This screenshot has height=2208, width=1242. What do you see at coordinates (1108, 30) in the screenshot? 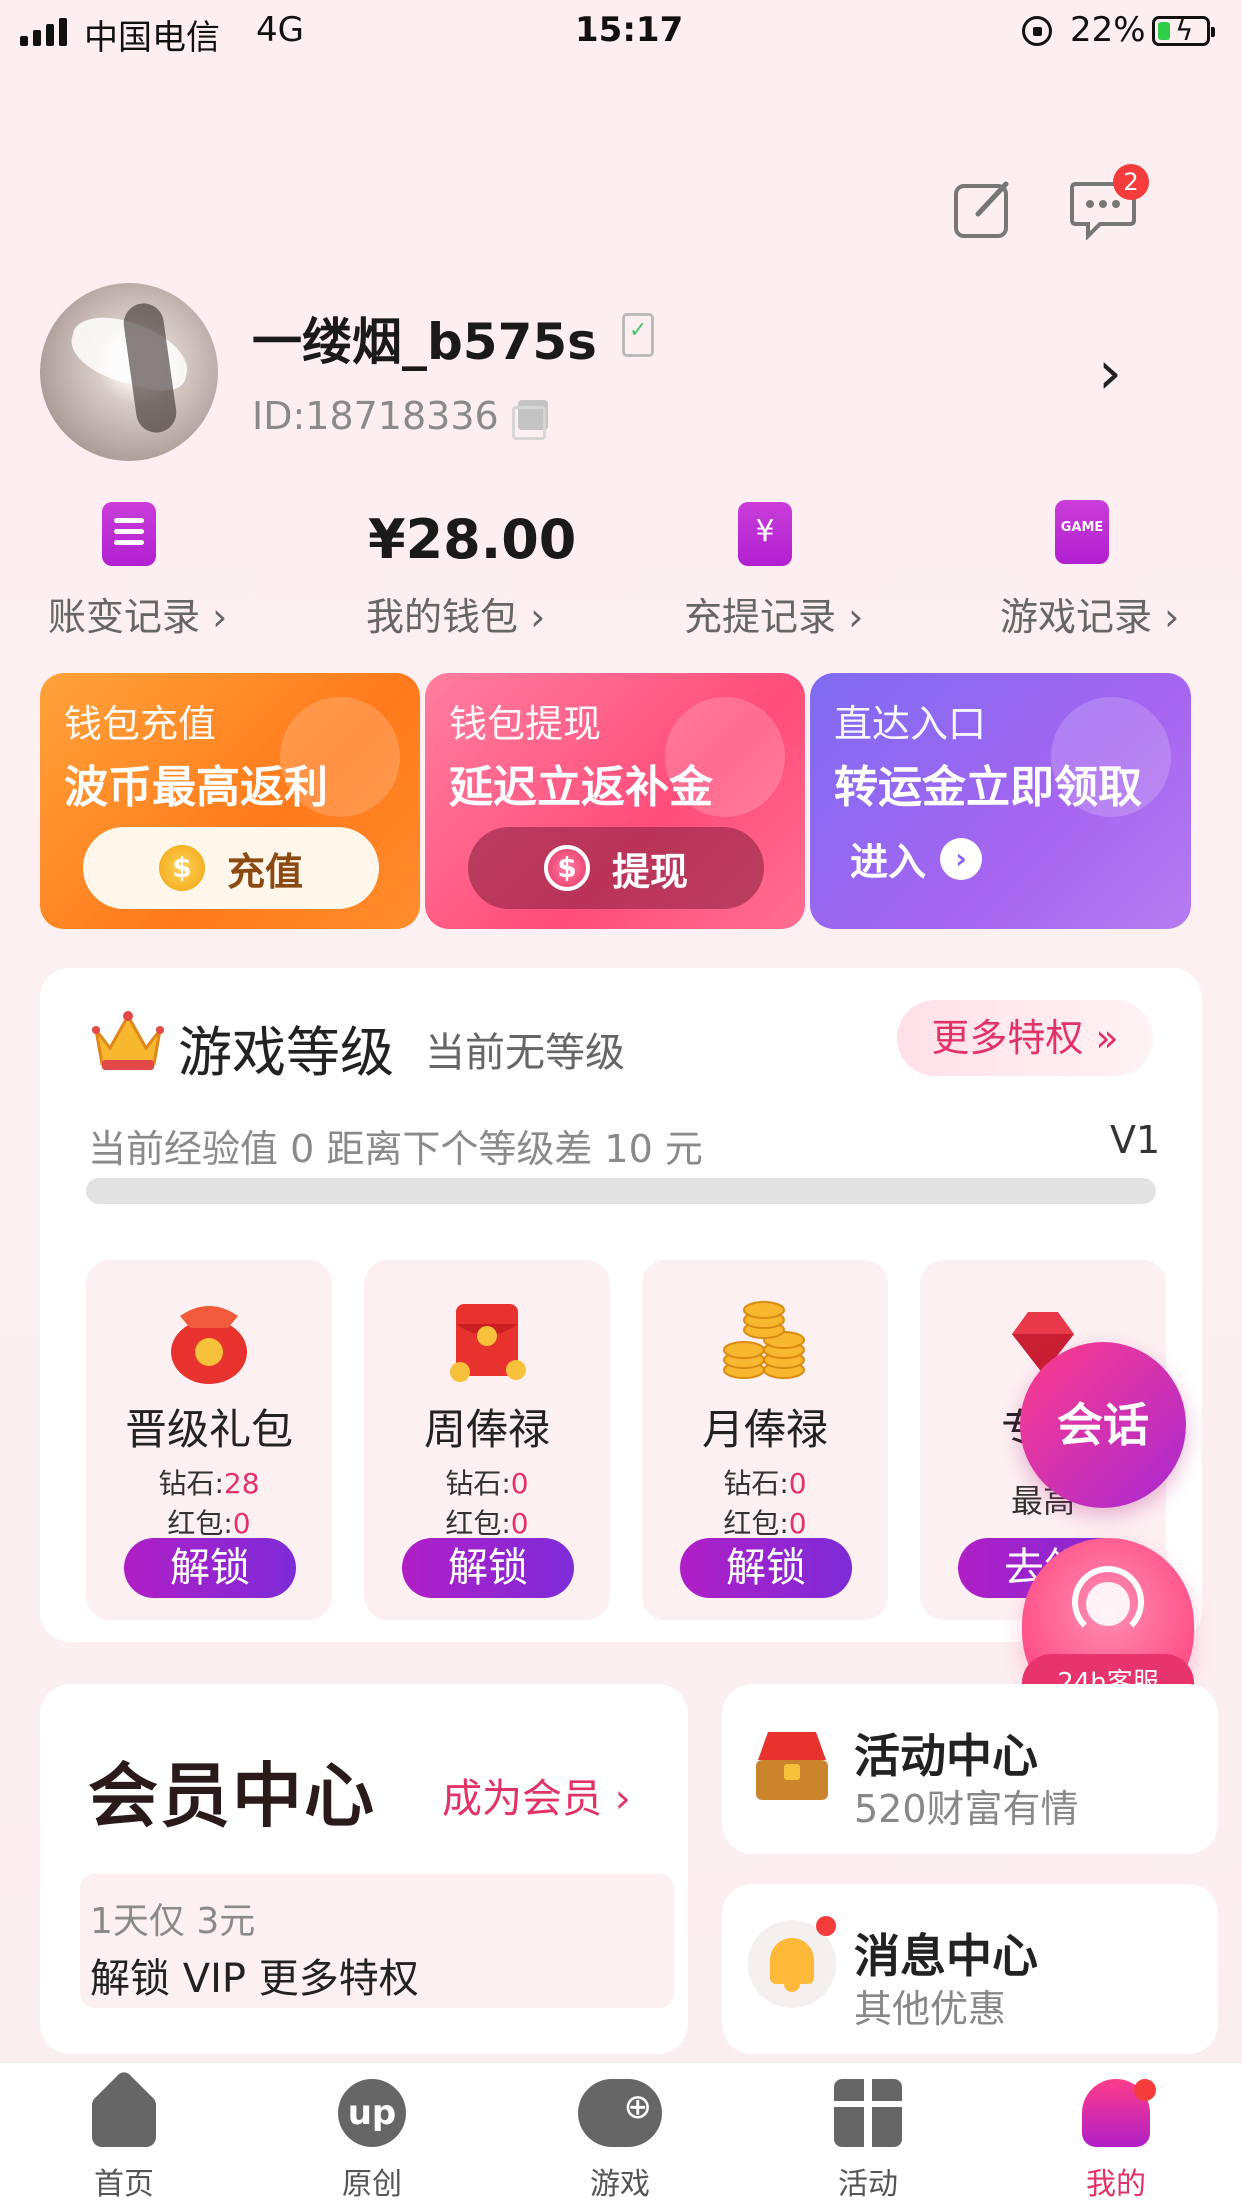
I see `battery-percent: 22%` at bounding box center [1108, 30].